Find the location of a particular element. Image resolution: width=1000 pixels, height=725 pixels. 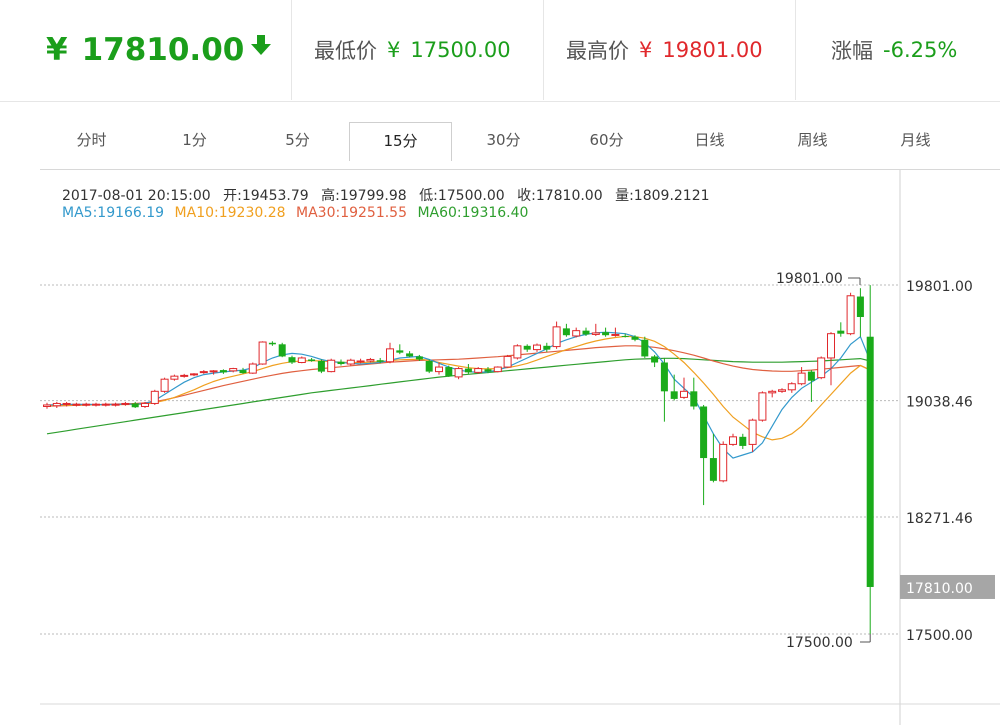

low-price-label: 最低价 is located at coordinates (345, 51).